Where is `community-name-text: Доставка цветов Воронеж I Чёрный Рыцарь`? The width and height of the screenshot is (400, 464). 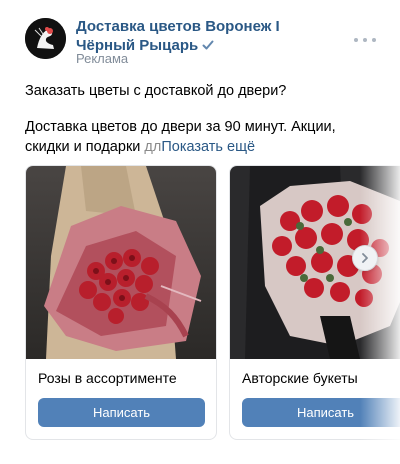 community-name-text: Доставка цветов Воронеж I Чёрный Рыцарь is located at coordinates (178, 36).